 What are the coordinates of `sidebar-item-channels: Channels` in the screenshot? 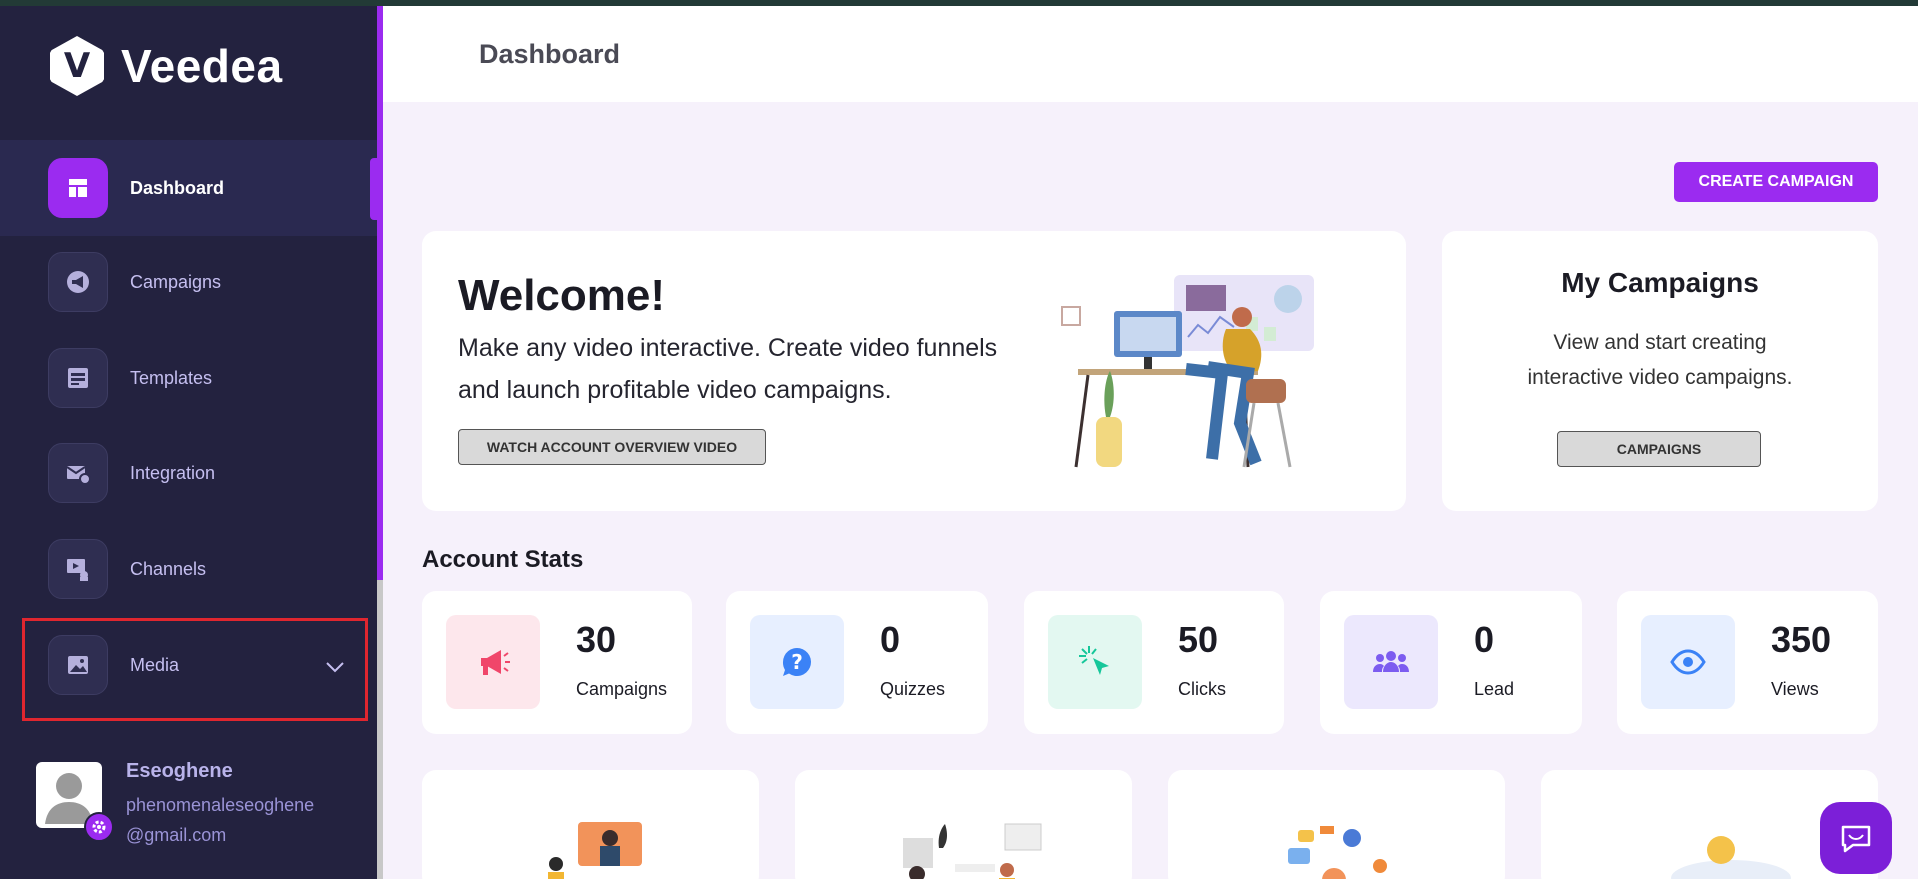 It's located at (188, 569).